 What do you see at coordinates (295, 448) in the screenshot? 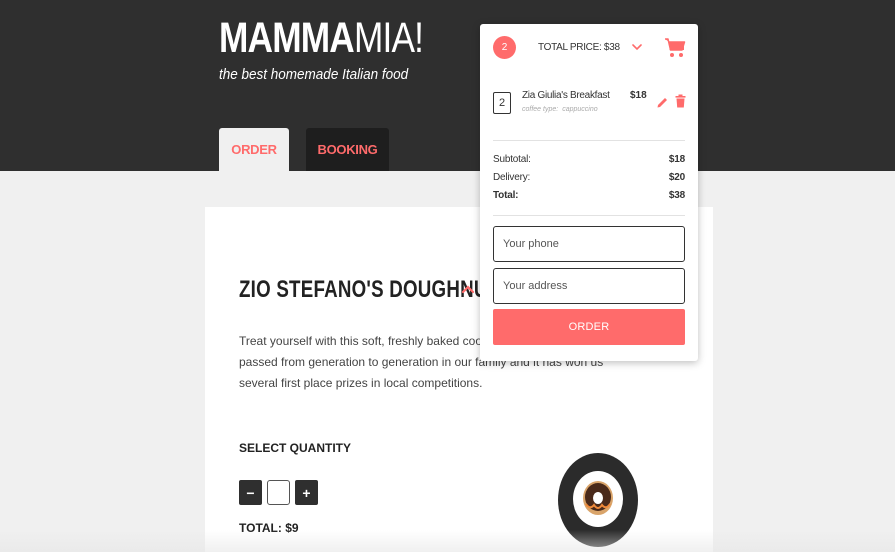
I see `quantity-label: SELECT QUANTITY` at bounding box center [295, 448].